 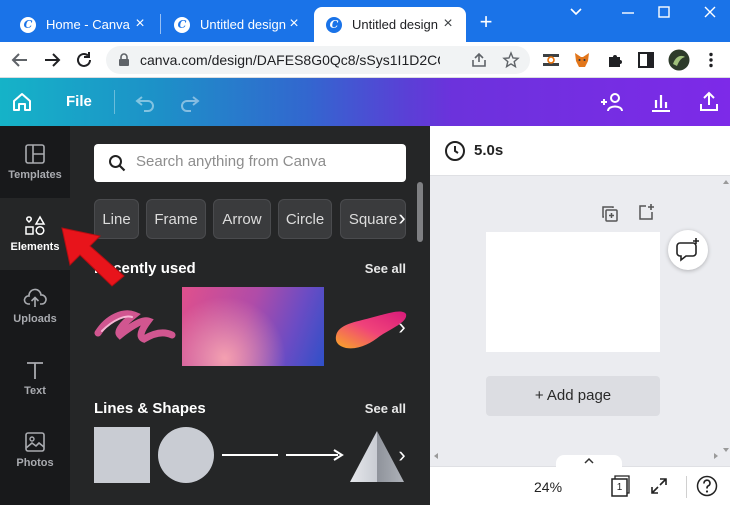 What do you see at coordinates (150, 408) in the screenshot?
I see `section-title-lines-shapes: Lines & Shapes` at bounding box center [150, 408].